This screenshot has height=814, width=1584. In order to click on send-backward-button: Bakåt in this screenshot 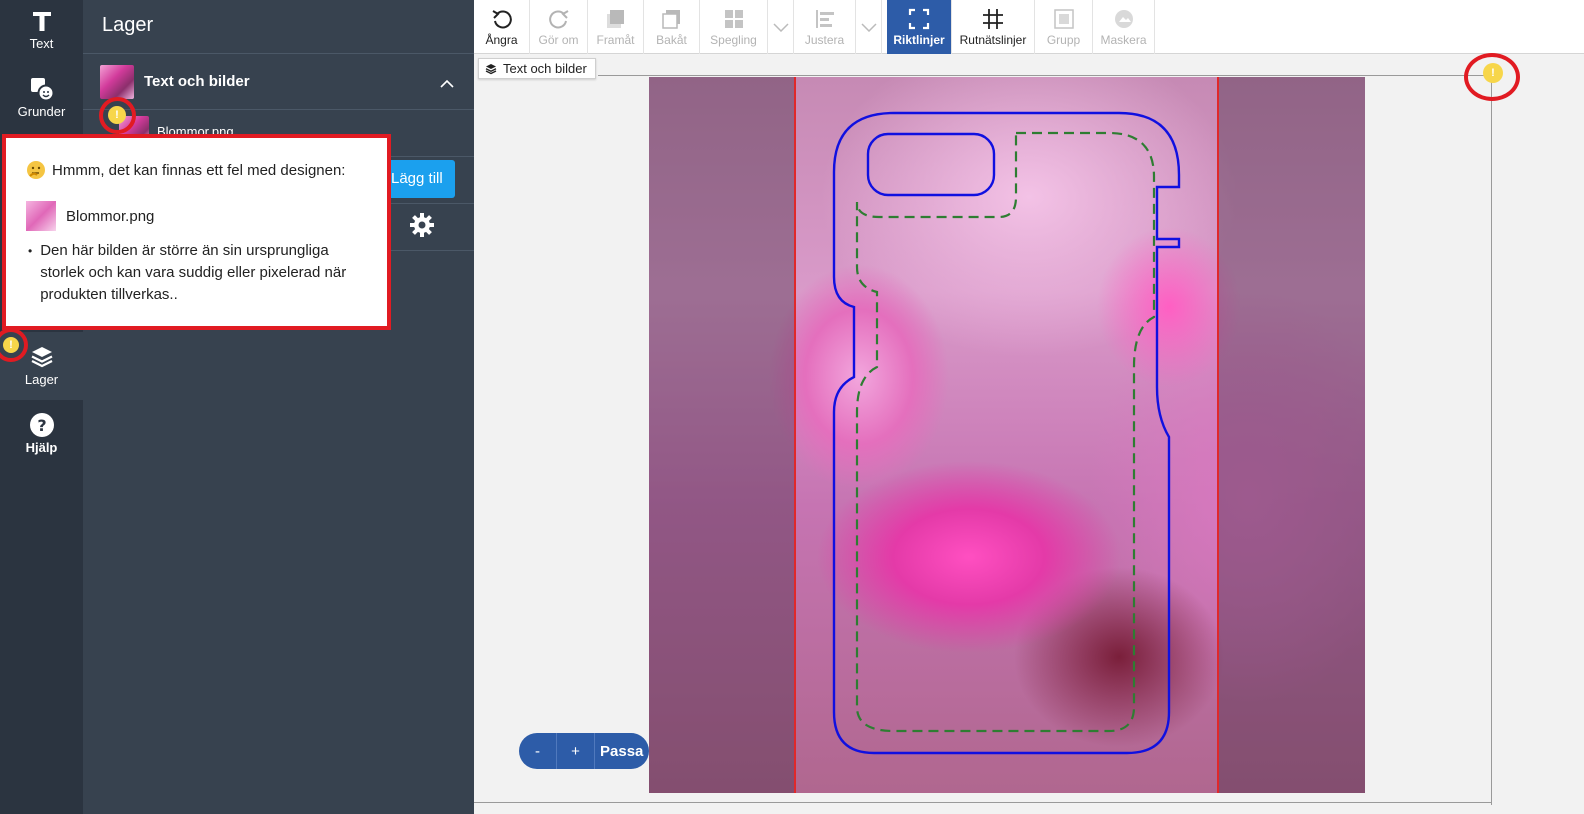, I will do `click(672, 27)`.